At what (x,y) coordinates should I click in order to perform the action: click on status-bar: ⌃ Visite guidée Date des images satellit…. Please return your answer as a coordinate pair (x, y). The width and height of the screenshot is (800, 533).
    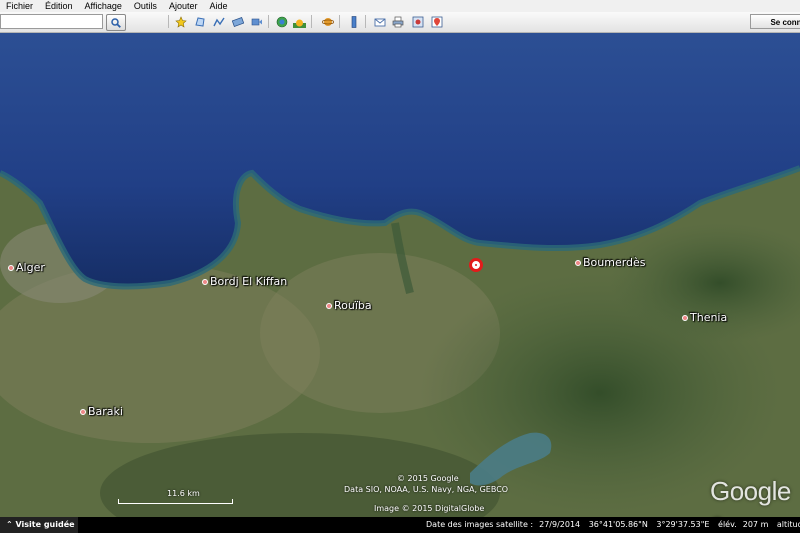
    Looking at the image, I should click on (400, 525).